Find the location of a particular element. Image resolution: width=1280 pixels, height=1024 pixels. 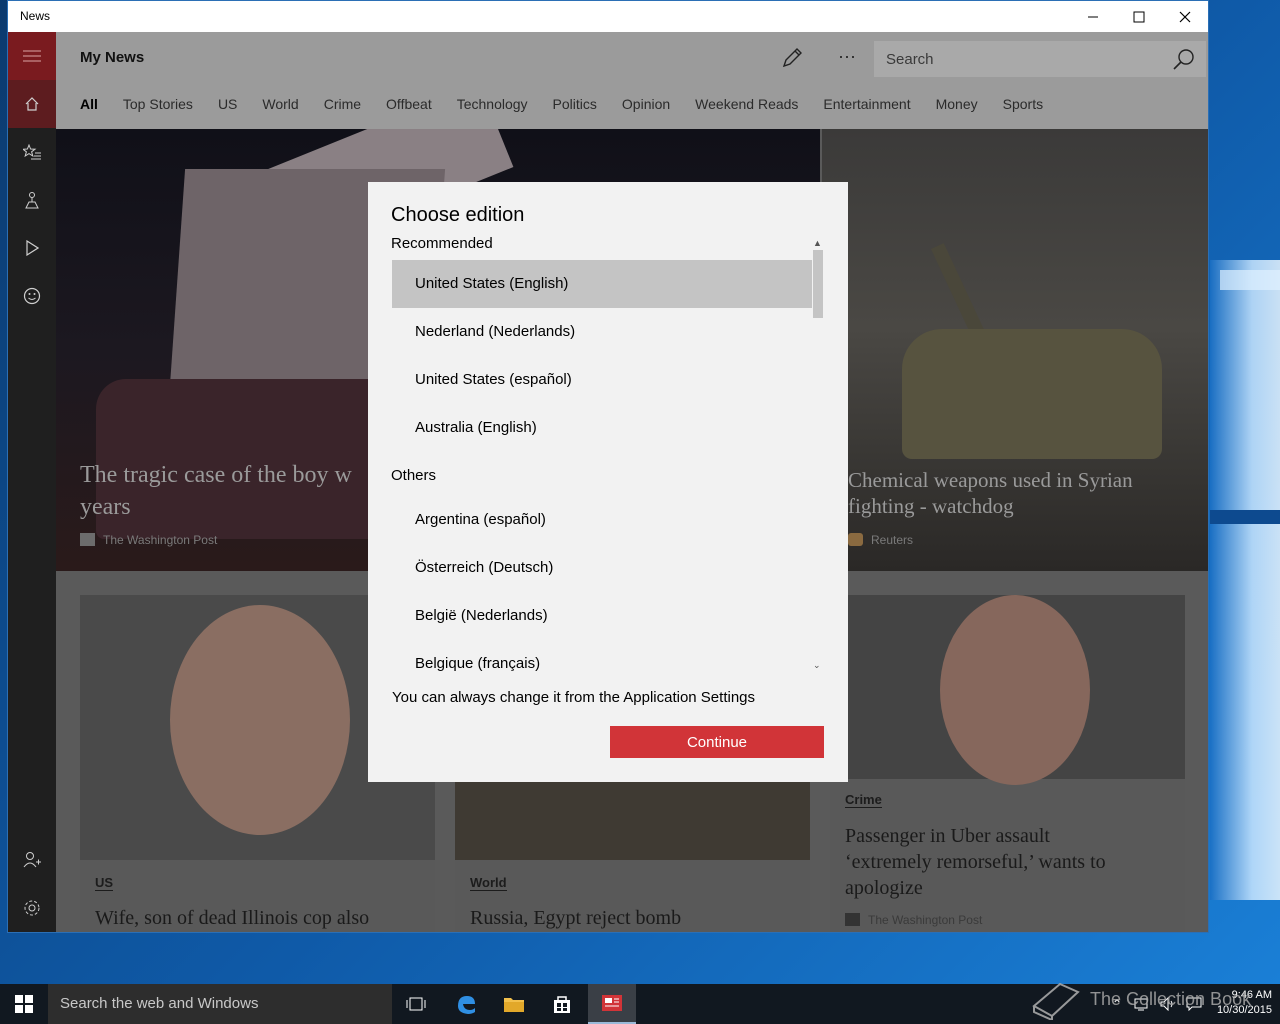

wallpaper-light-beam is located at coordinates (1245, 580).